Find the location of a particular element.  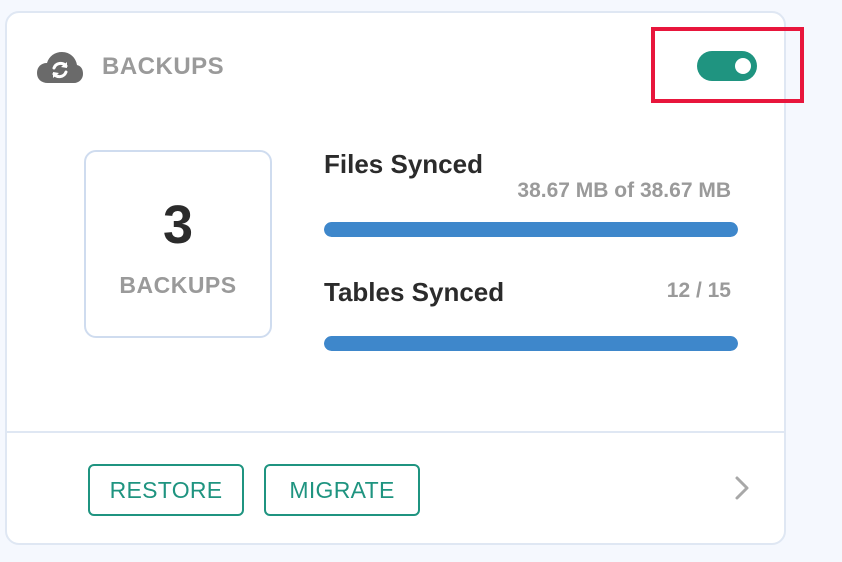

files-synced-progress-fill is located at coordinates (531, 229).